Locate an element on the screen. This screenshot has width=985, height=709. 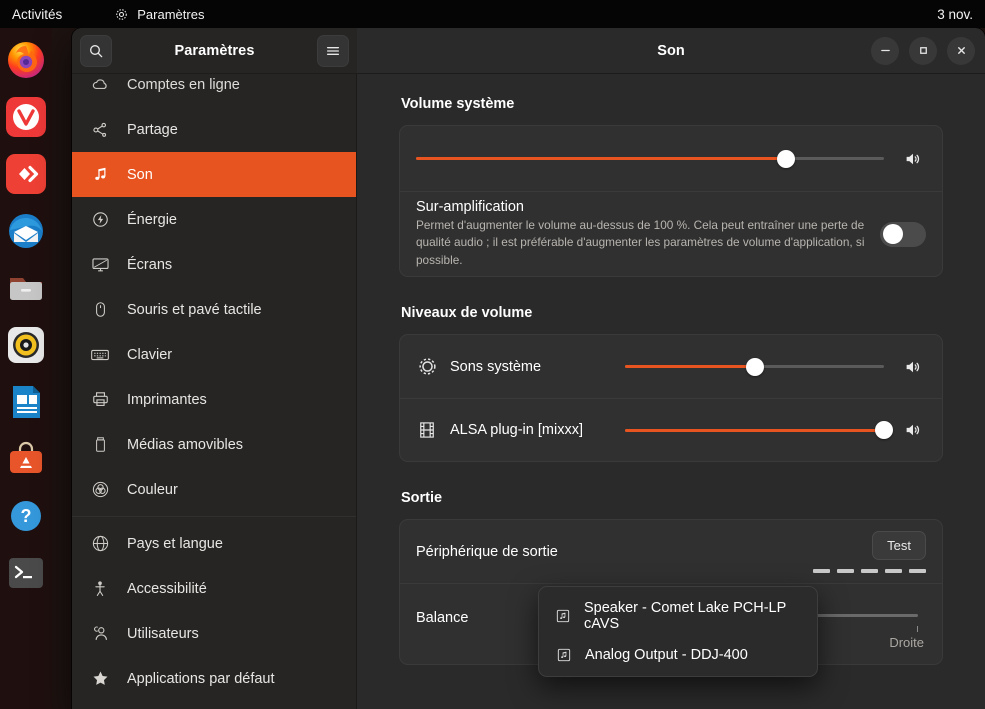
cloud-icon is located at coordinates (100, 85).